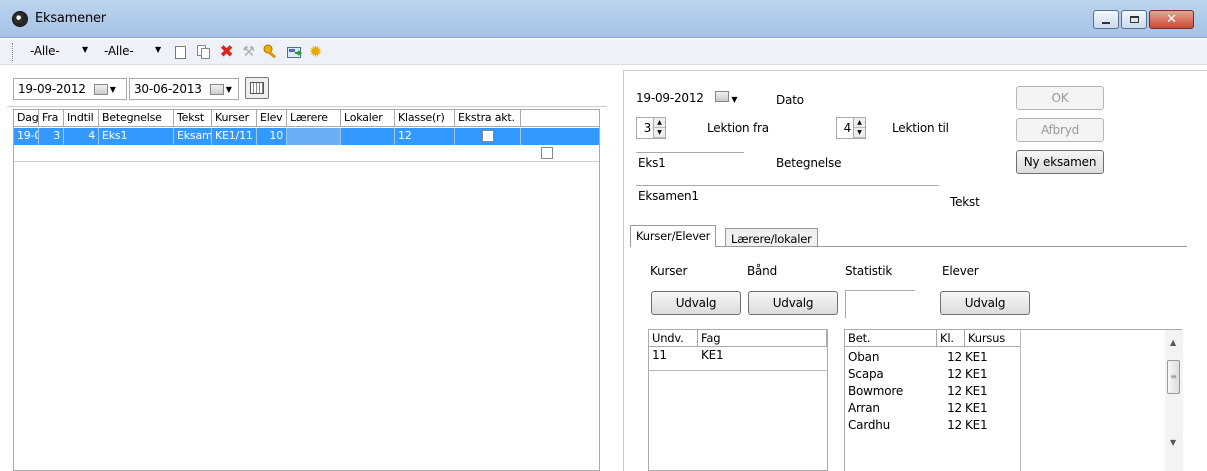  Describe the element at coordinates (234, 118) in the screenshot. I see `column-header: Kurser` at that location.